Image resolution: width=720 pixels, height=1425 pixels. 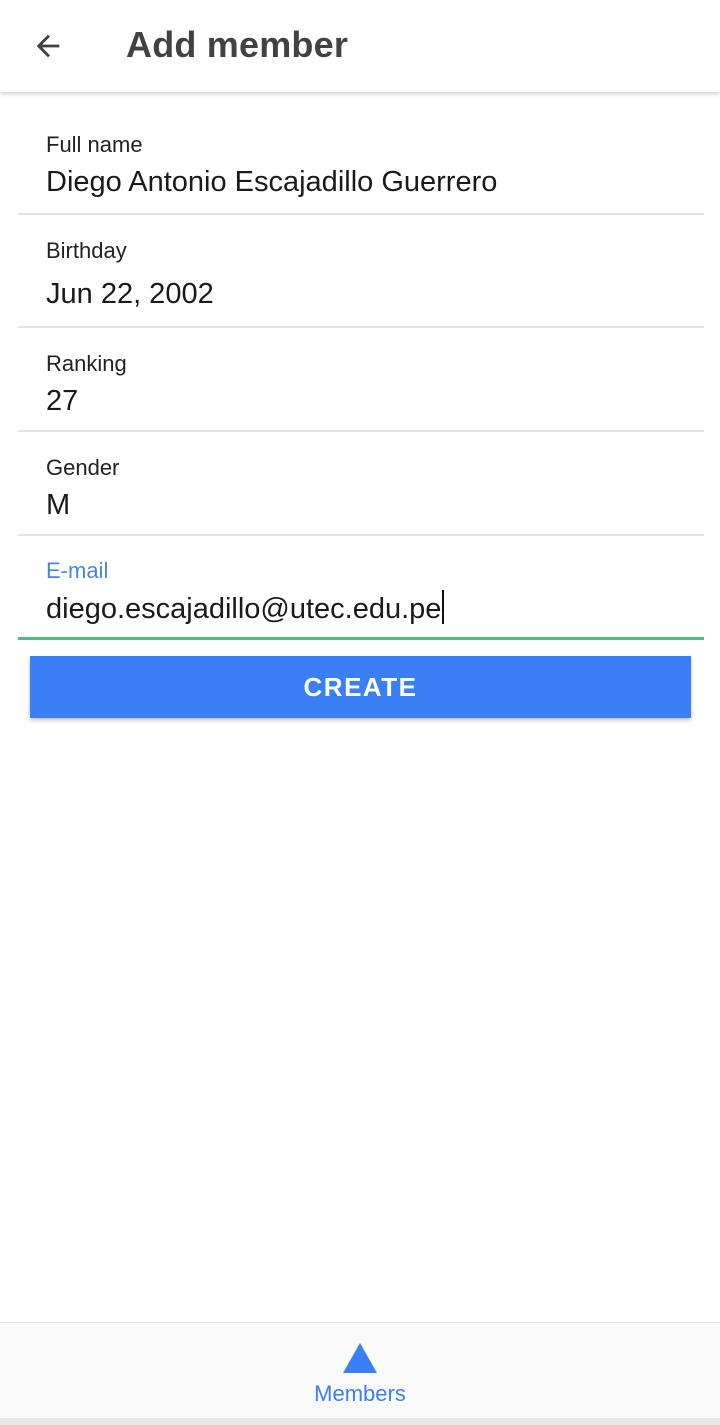 What do you see at coordinates (237, 44) in the screenshot?
I see `page-title: Add member` at bounding box center [237, 44].